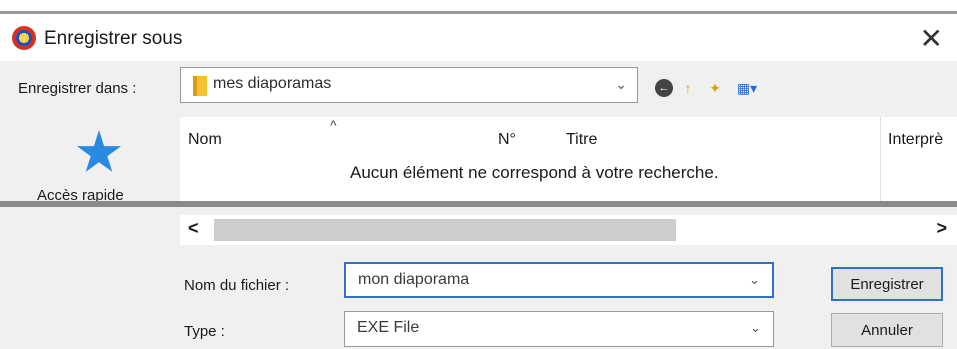 This screenshot has height=349, width=957. Describe the element at coordinates (237, 285) in the screenshot. I see `filename-label: Nom du fichier :` at that location.